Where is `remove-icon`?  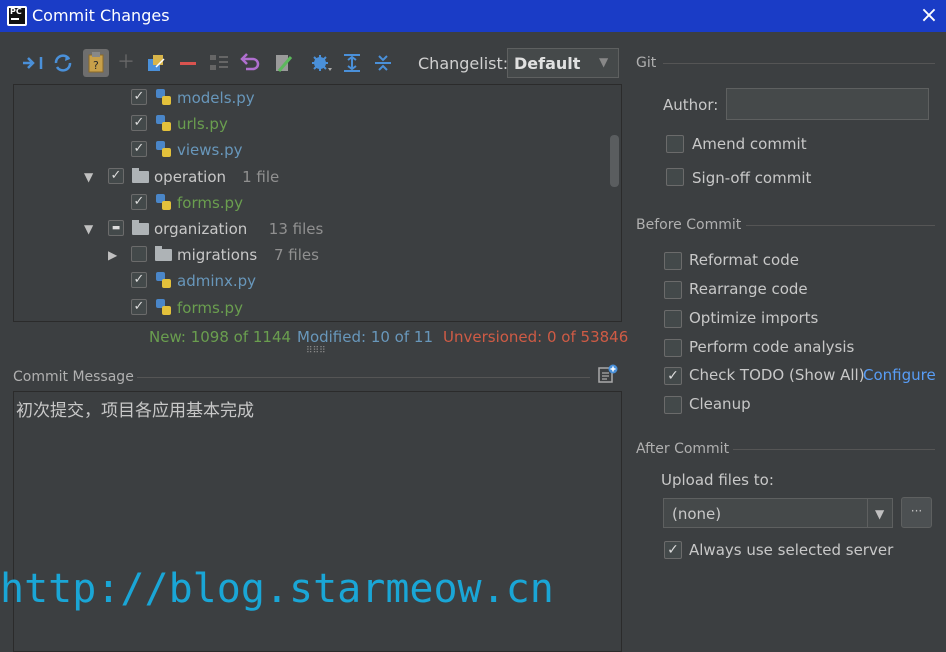
remove-icon is located at coordinates (188, 63).